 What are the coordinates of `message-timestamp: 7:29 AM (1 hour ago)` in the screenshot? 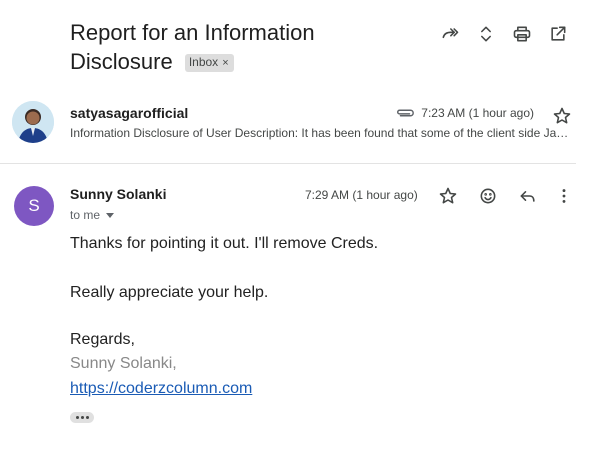 It's located at (361, 195).